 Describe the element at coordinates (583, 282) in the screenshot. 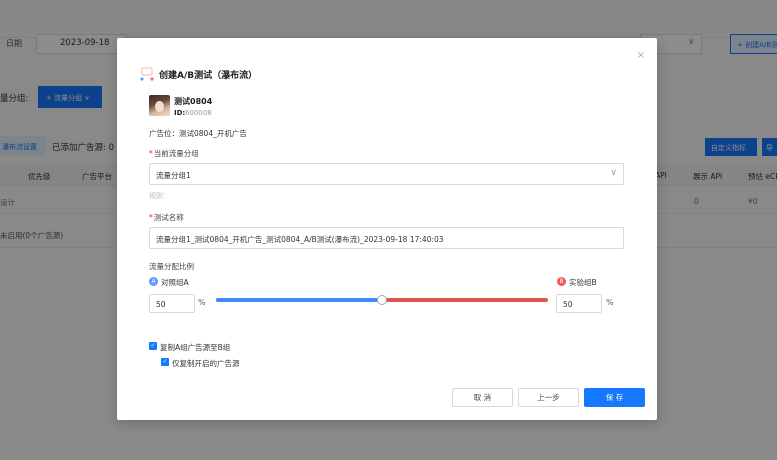

I see `group-b-label: 实验组B` at that location.